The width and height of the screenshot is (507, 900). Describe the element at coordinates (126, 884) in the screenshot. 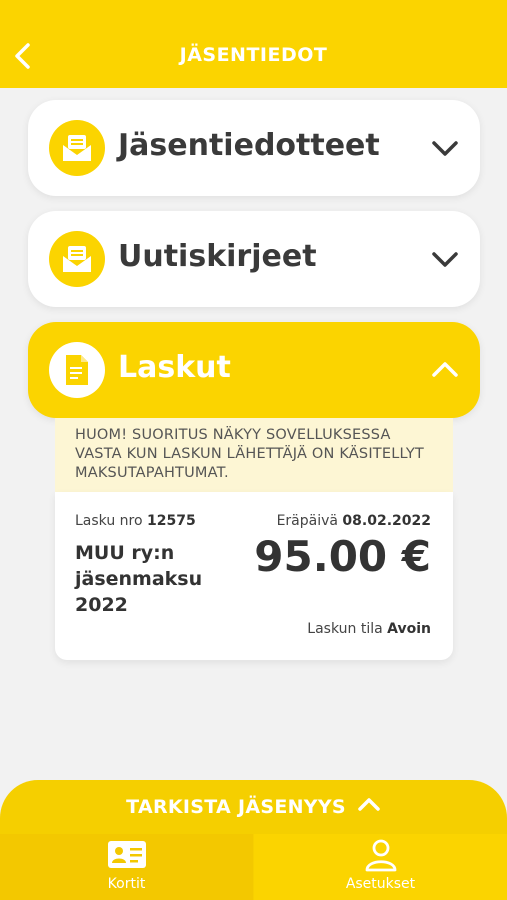

I see `tab-label: Kortit` at that location.